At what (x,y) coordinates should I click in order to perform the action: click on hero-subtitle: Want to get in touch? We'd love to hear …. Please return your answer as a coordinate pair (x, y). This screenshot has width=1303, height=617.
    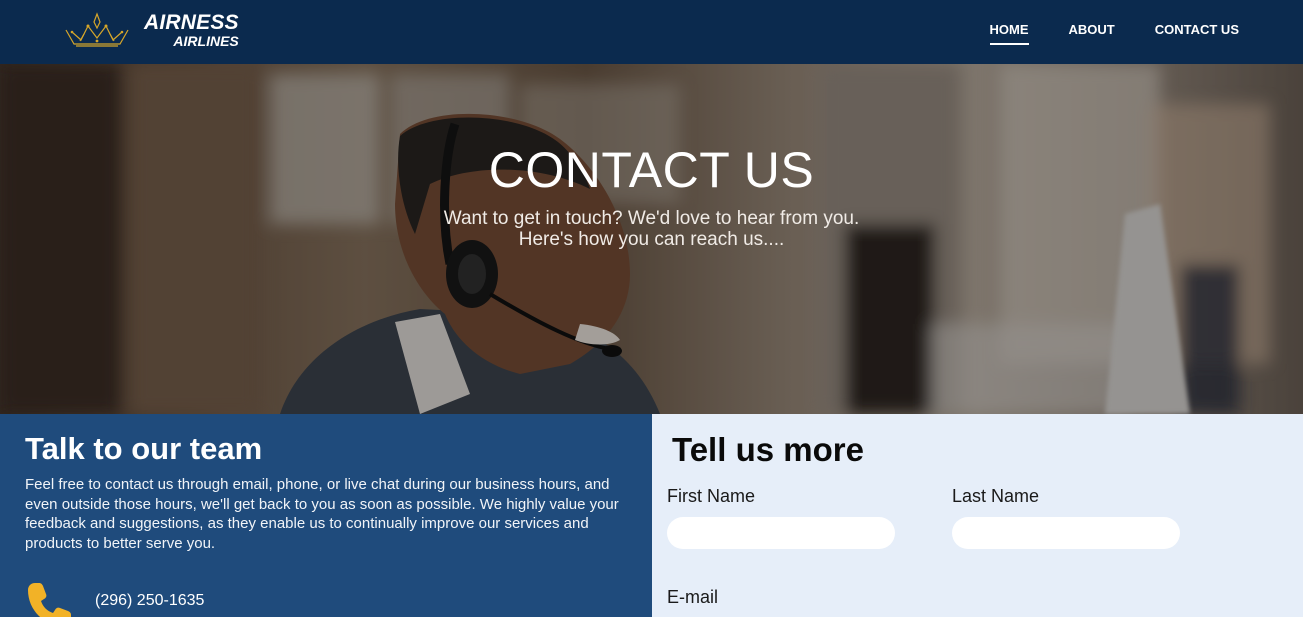
    Looking at the image, I should click on (651, 229).